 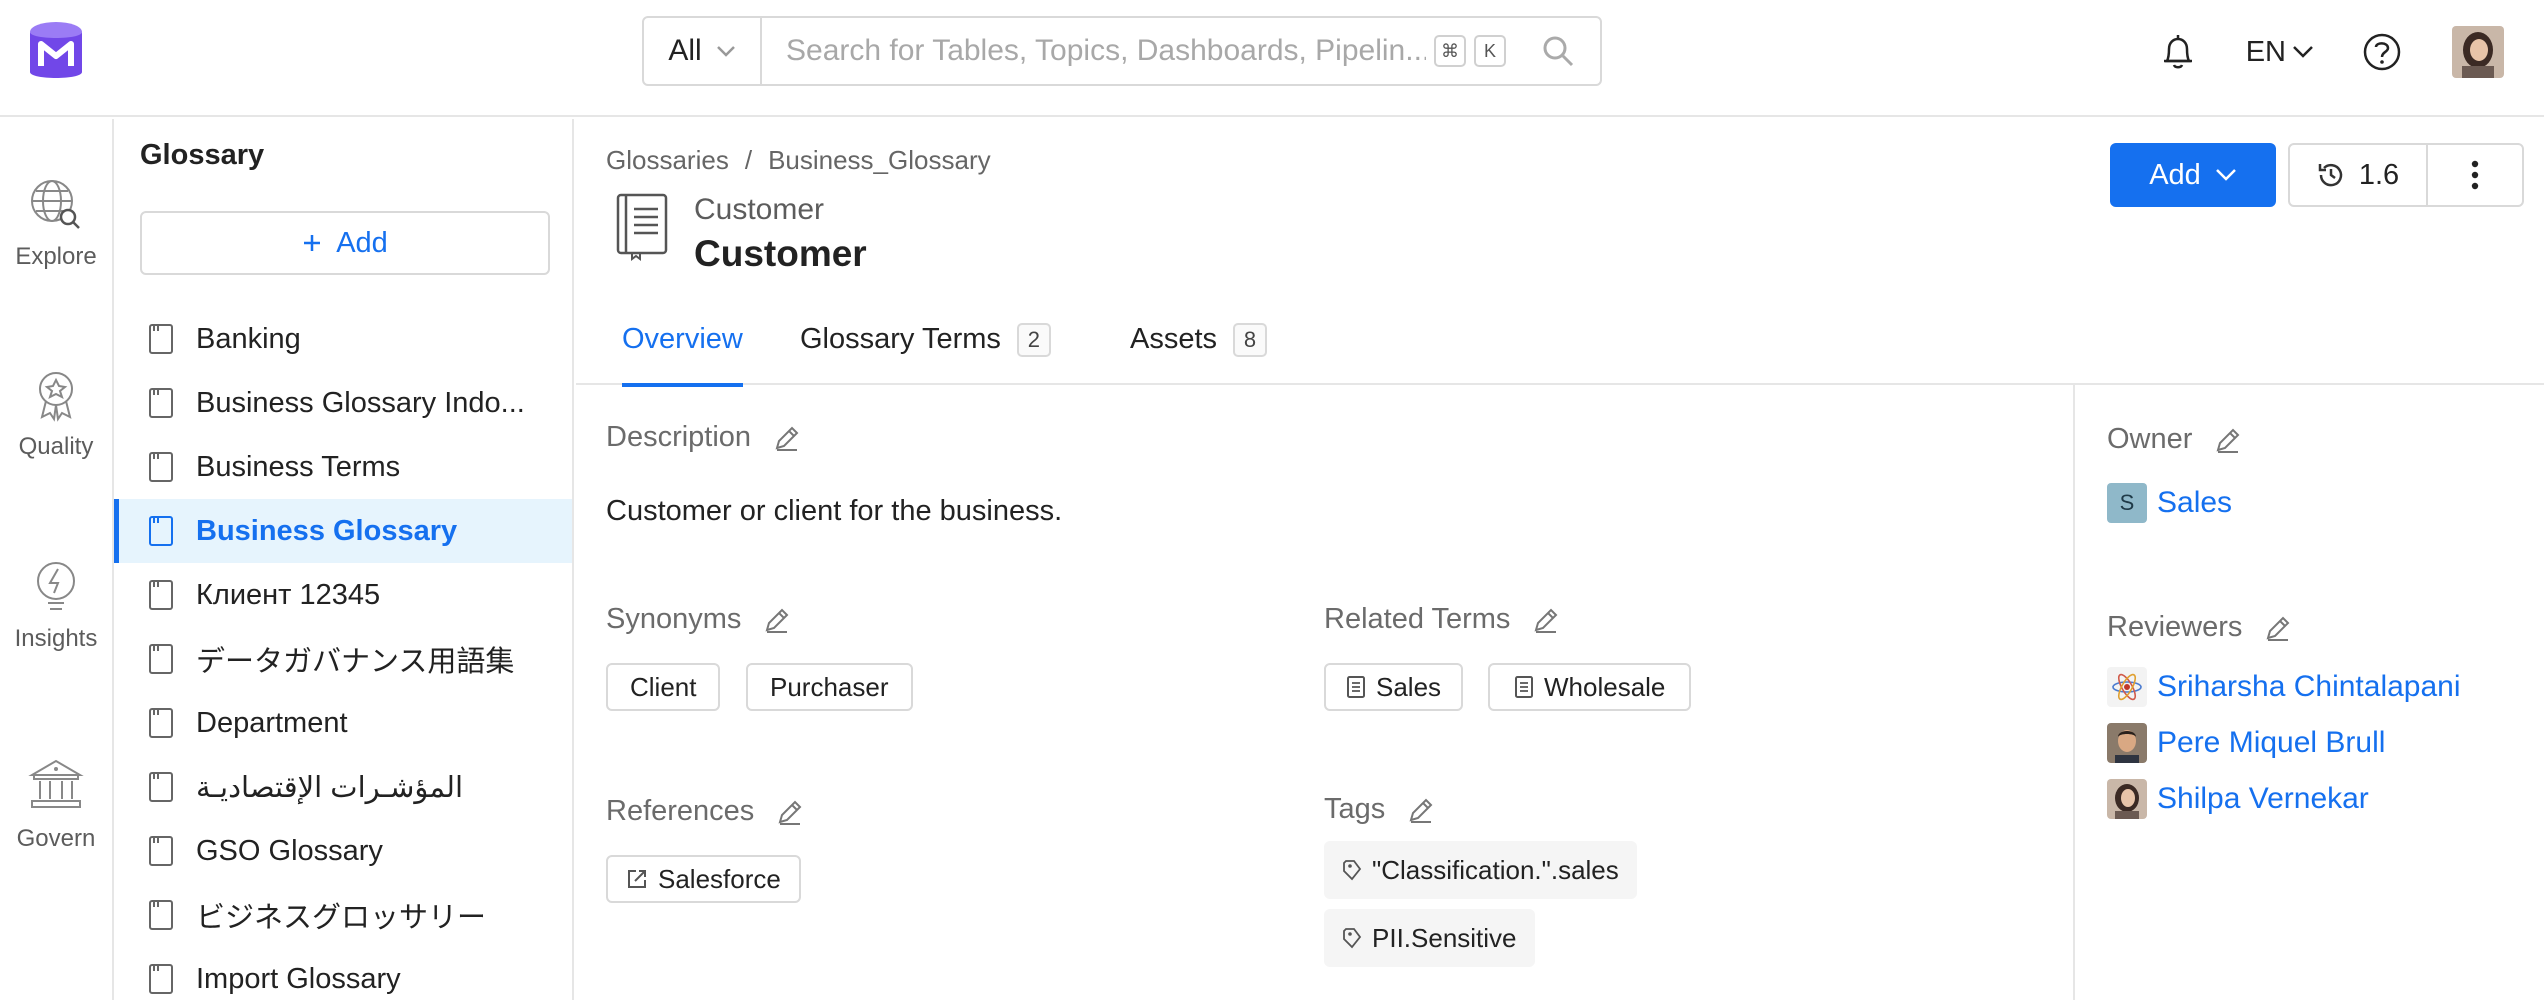 I want to click on synonym-chip: Purchaser, so click(x=829, y=687).